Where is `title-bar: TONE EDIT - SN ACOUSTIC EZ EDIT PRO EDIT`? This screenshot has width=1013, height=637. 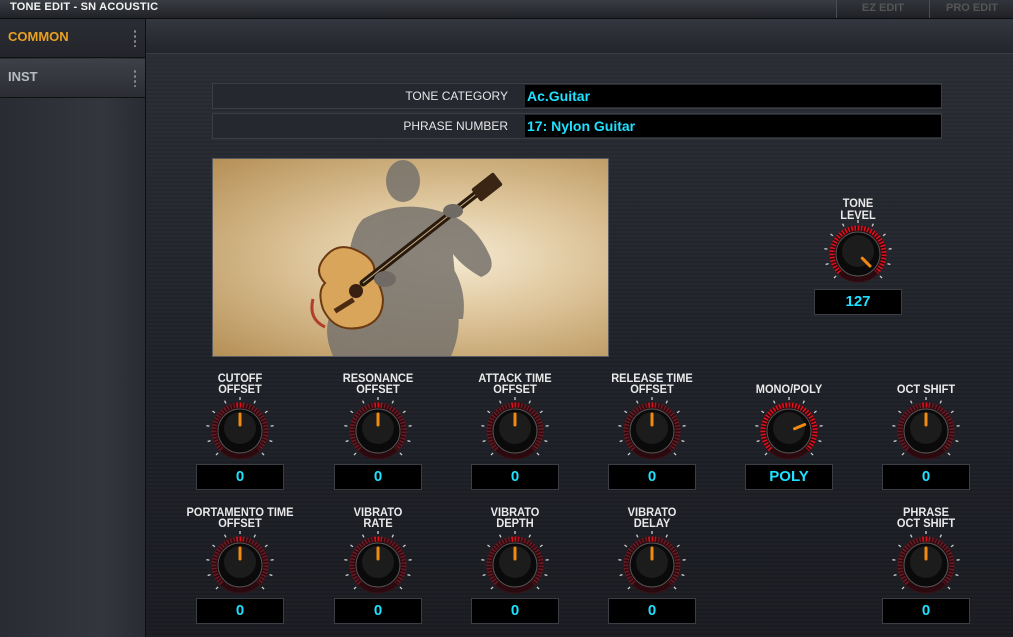 title-bar: TONE EDIT - SN ACOUSTIC EZ EDIT PRO EDIT is located at coordinates (506, 9).